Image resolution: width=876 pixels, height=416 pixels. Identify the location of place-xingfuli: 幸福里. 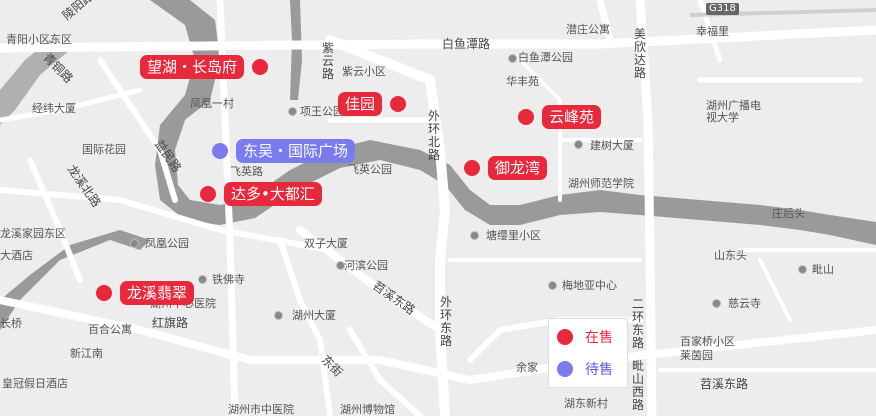
(712, 31).